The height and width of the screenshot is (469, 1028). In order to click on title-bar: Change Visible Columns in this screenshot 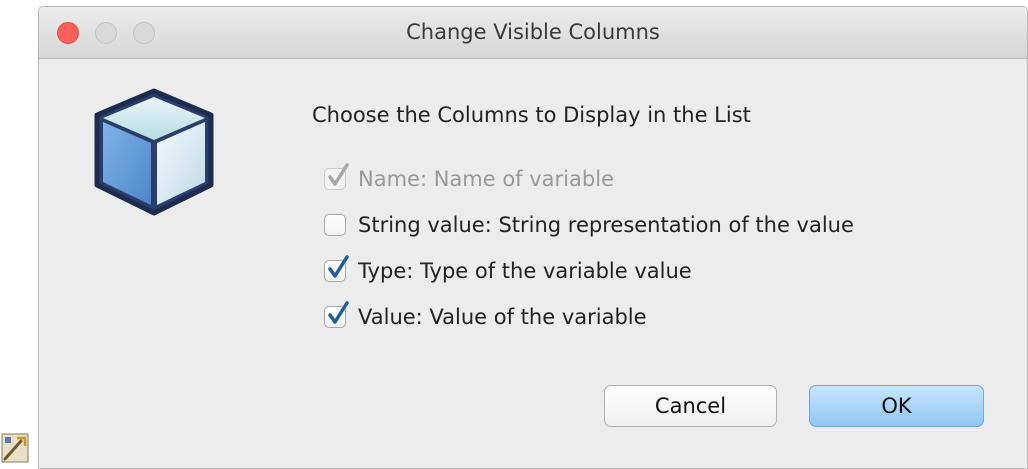, I will do `click(533, 33)`.